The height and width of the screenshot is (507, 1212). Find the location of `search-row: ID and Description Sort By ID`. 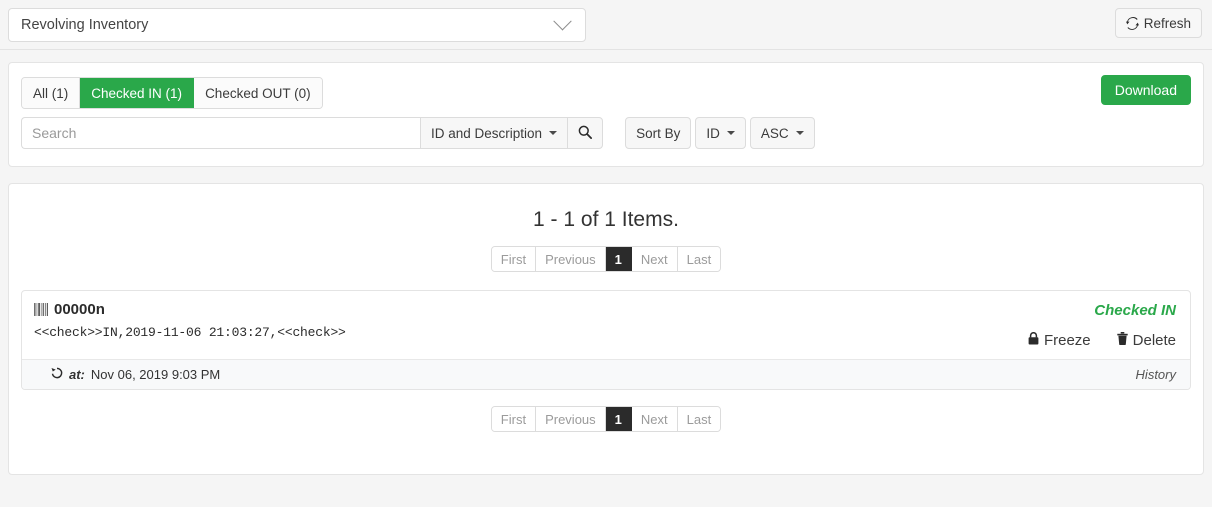

search-row: ID and Description Sort By ID is located at coordinates (418, 133).